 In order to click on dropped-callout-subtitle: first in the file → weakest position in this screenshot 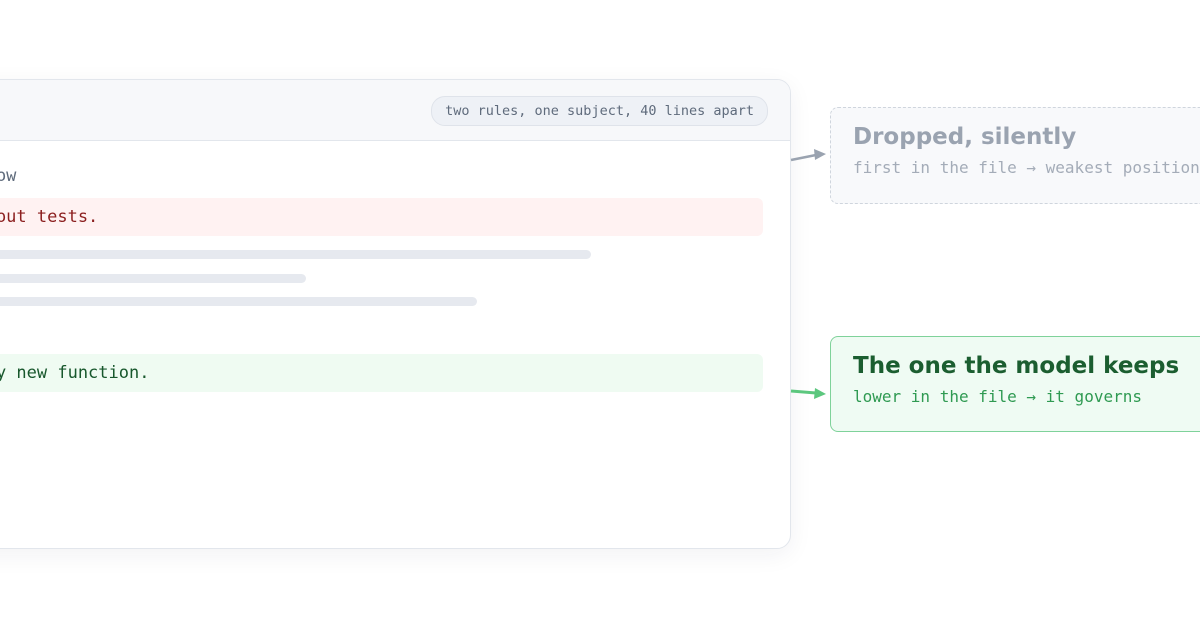, I will do `click(1026, 167)`.